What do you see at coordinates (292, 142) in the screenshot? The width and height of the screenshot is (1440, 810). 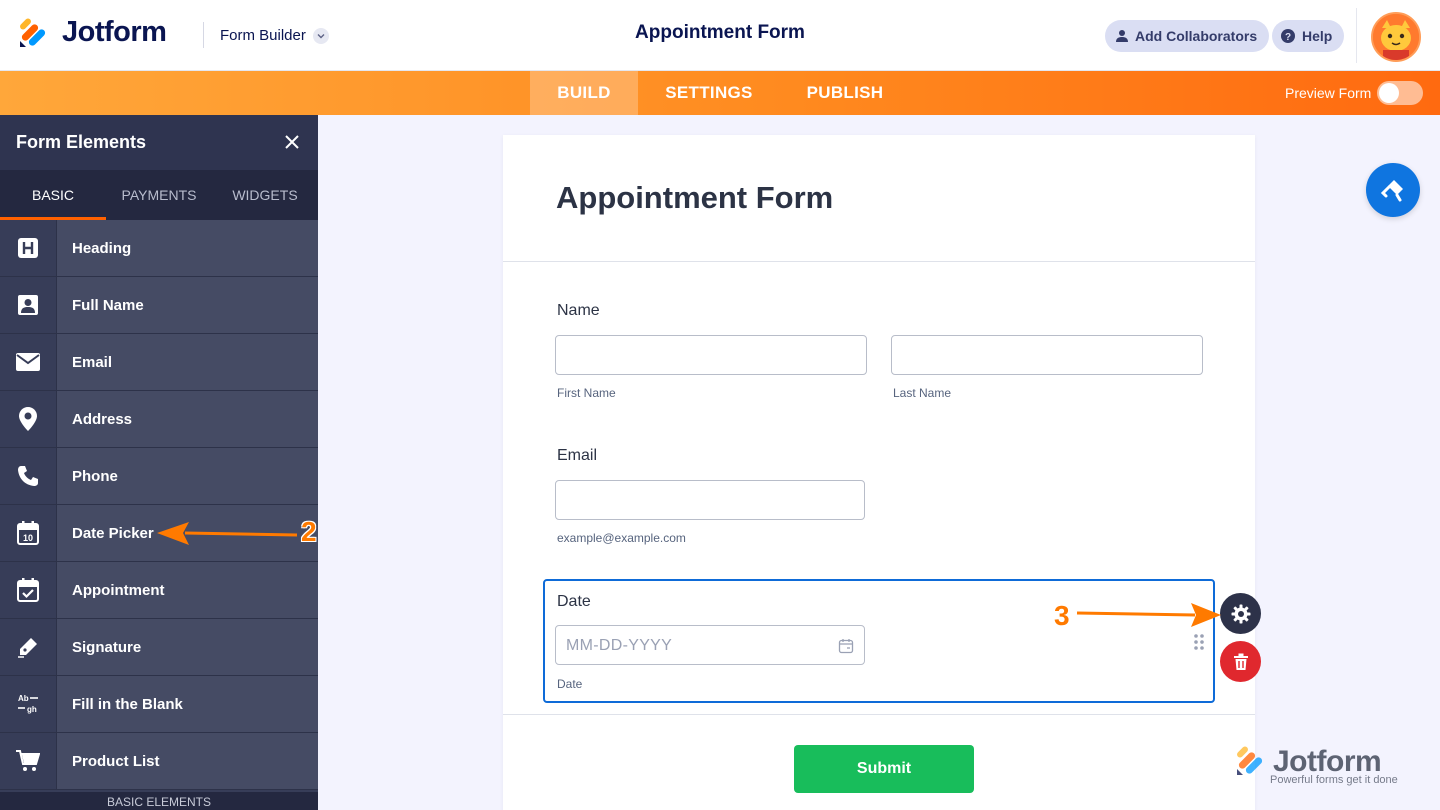 I see `close-icon` at bounding box center [292, 142].